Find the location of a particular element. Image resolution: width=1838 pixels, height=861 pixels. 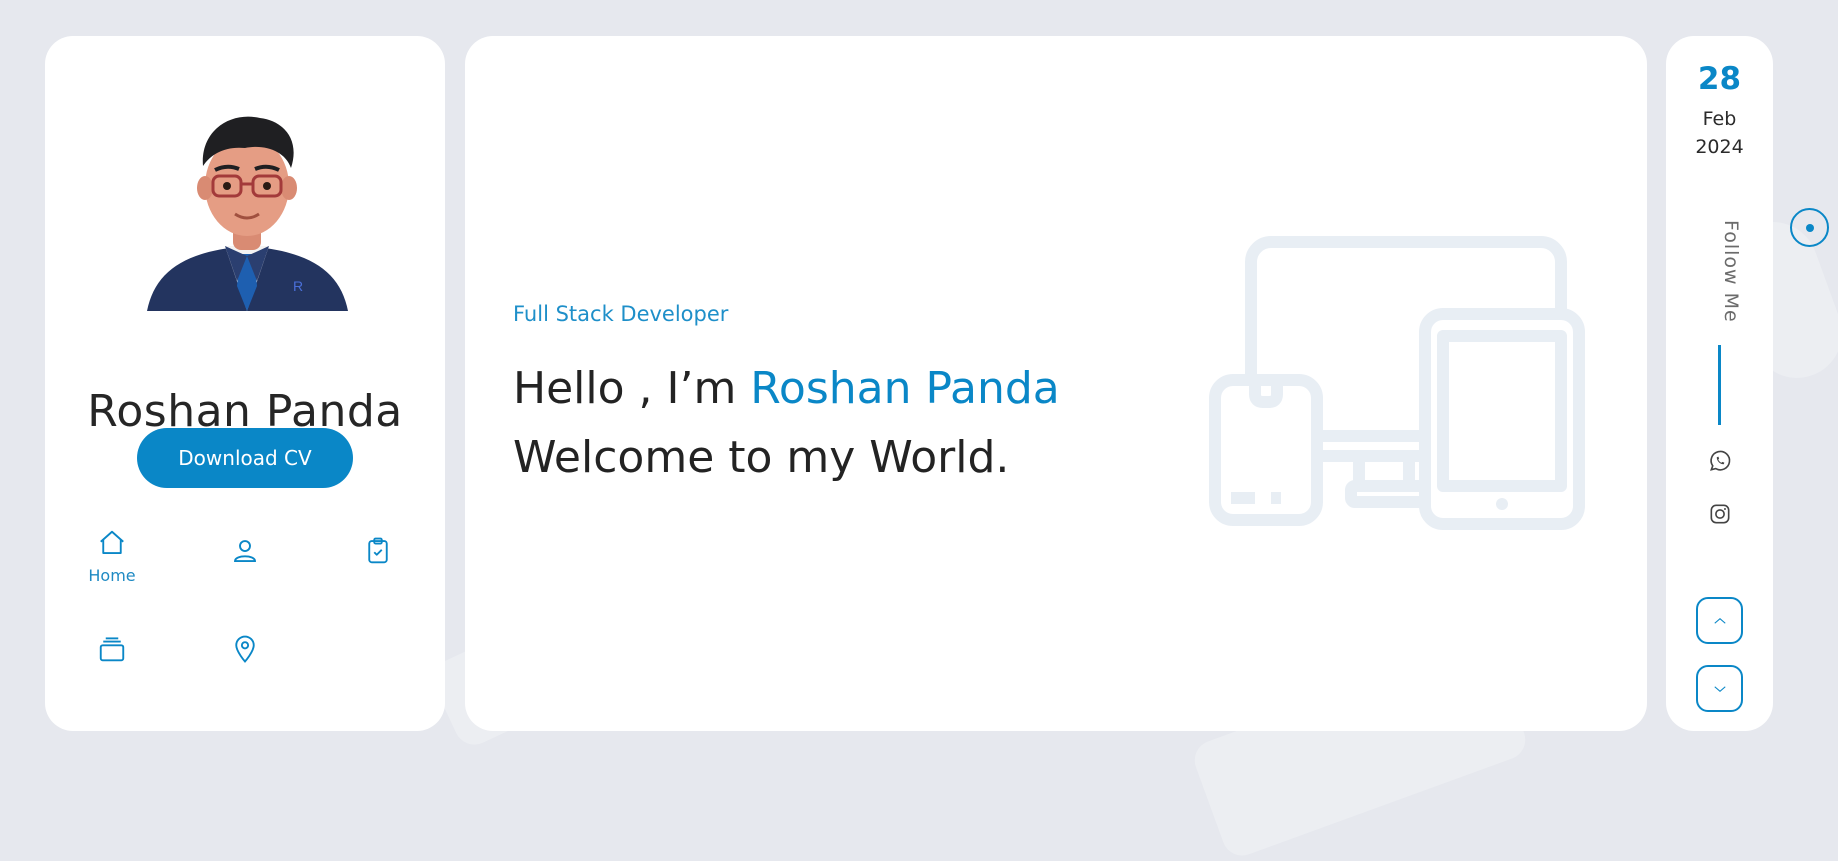

hero-greeting-name: Roshan Panda is located at coordinates (905, 388).